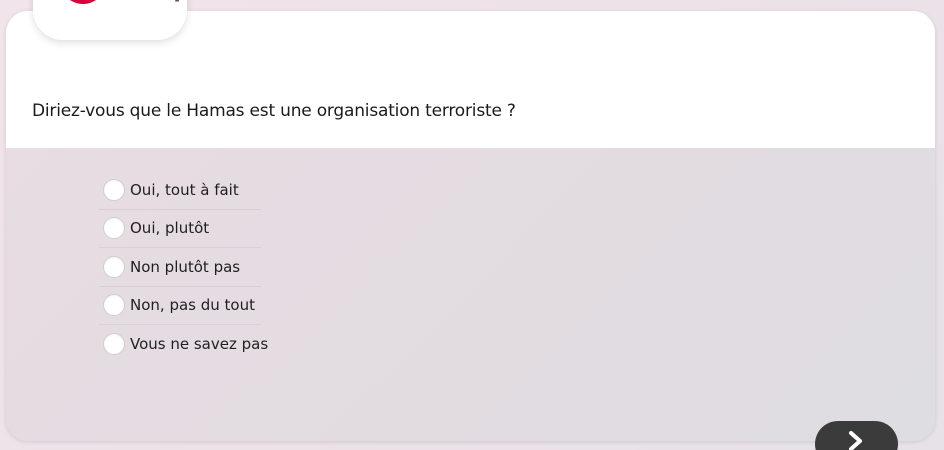 The image size is (944, 450). I want to click on option-label: Oui, plutôt, so click(170, 228).